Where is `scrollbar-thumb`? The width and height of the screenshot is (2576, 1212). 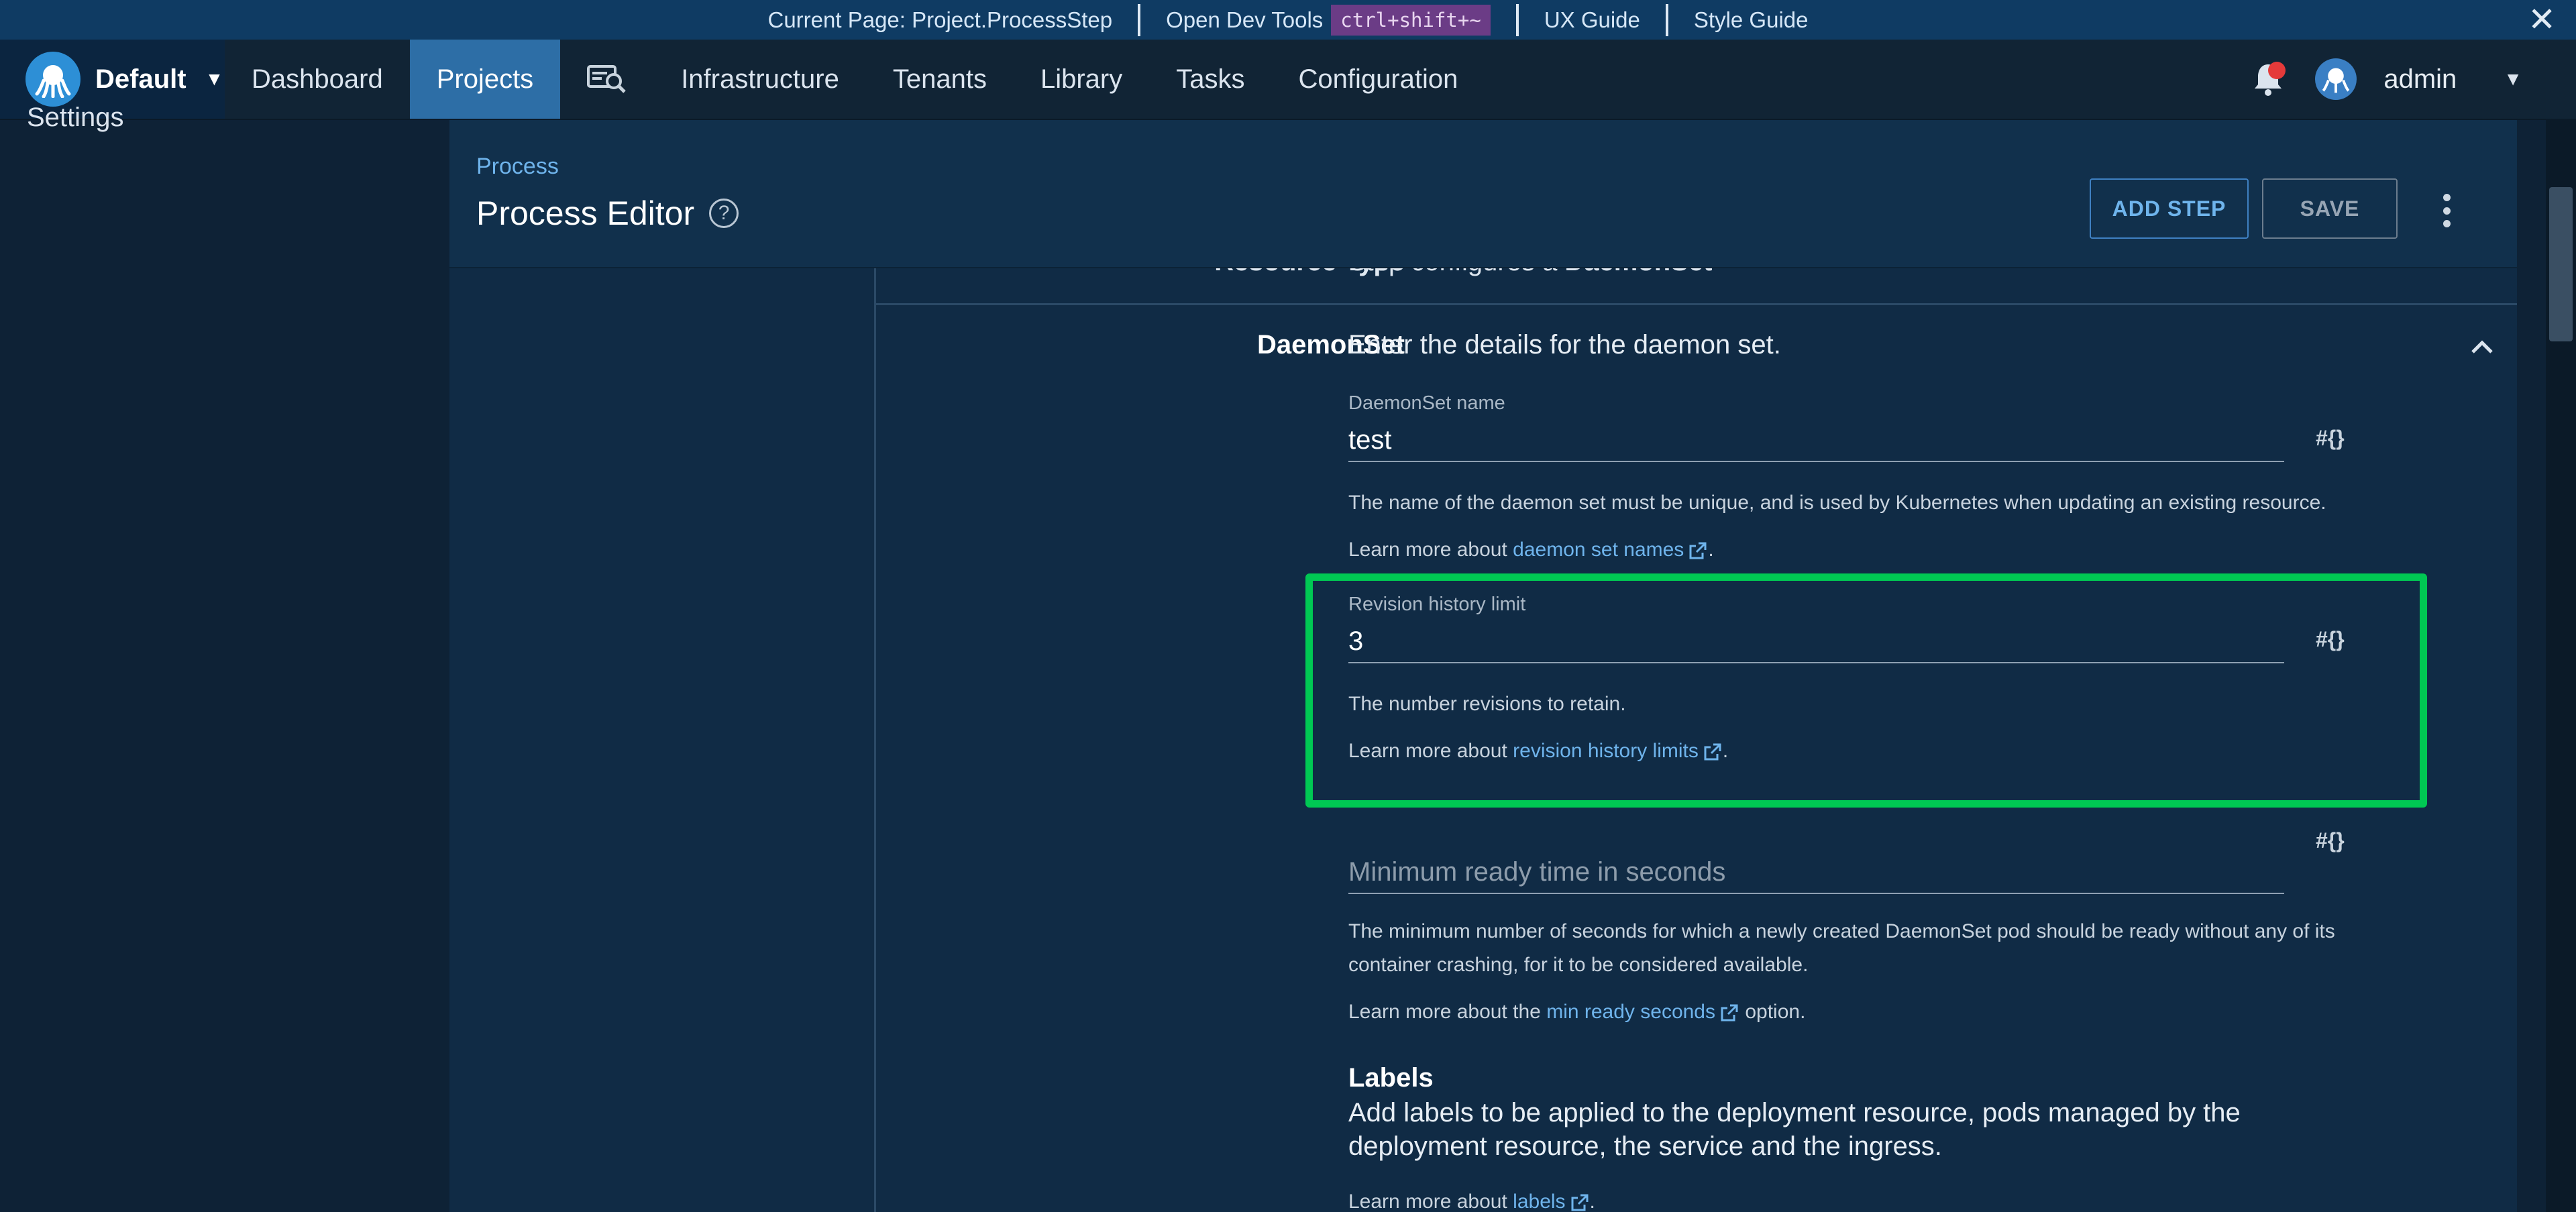 scrollbar-thumb is located at coordinates (2561, 264).